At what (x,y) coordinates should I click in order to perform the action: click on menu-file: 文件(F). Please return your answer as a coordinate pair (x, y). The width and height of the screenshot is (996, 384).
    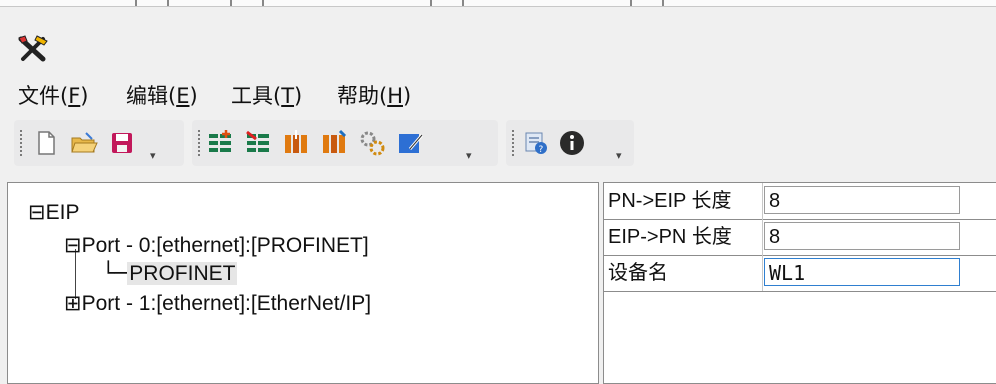
    Looking at the image, I should click on (53, 96).